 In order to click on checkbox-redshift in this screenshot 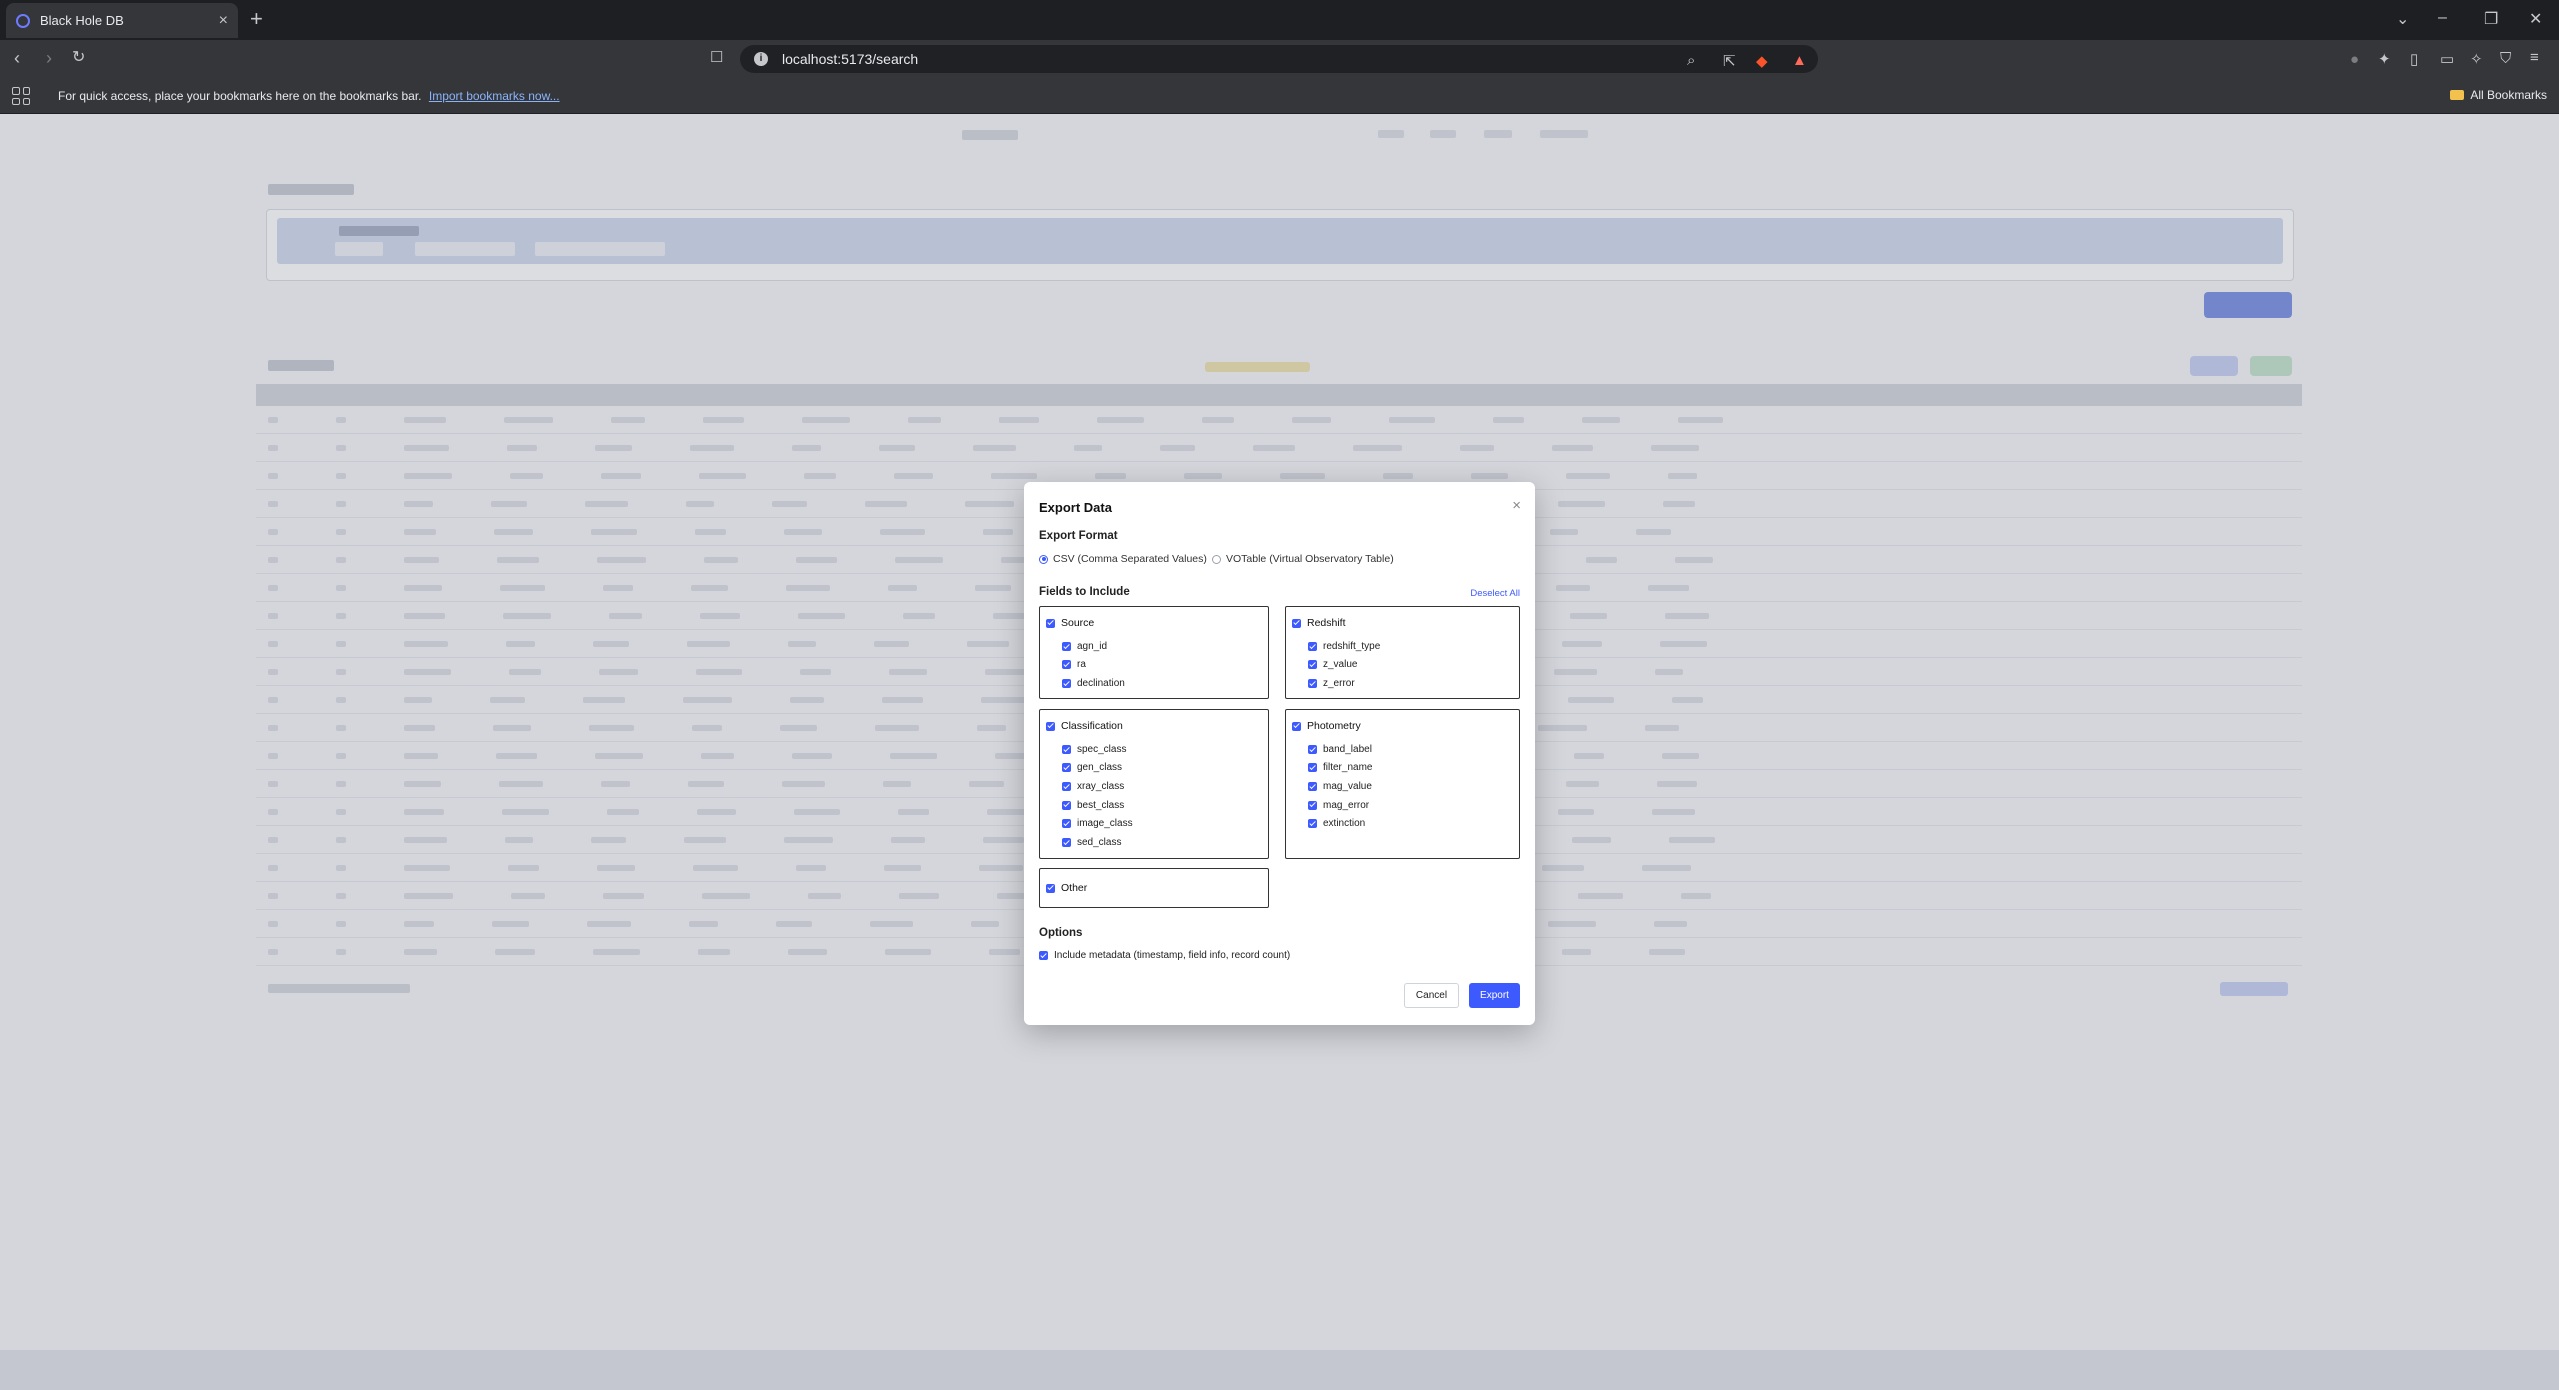, I will do `click(1296, 623)`.